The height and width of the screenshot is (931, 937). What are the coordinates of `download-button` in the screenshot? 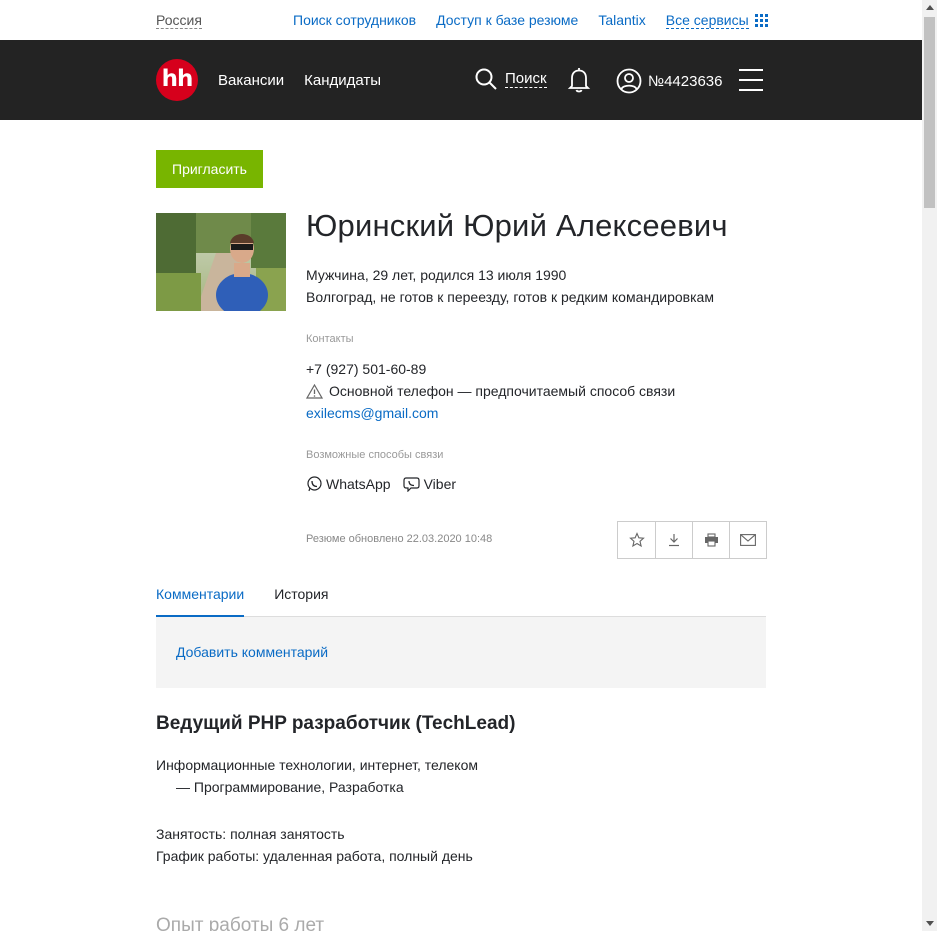 It's located at (673, 540).